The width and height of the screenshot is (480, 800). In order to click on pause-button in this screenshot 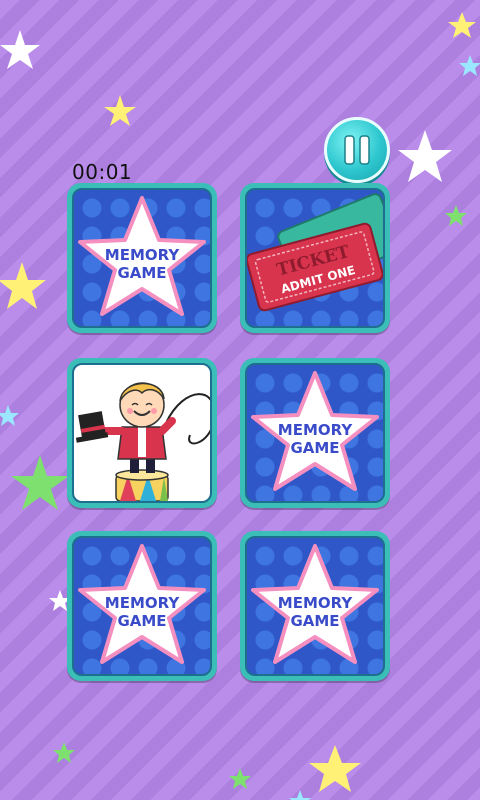, I will do `click(357, 150)`.